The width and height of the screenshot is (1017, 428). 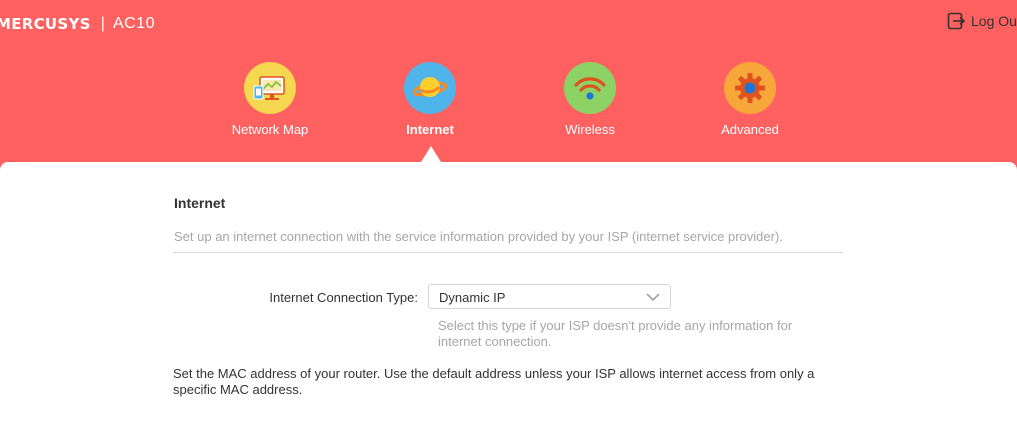 I want to click on brand: MERCUSYS | AC10, so click(x=77, y=24).